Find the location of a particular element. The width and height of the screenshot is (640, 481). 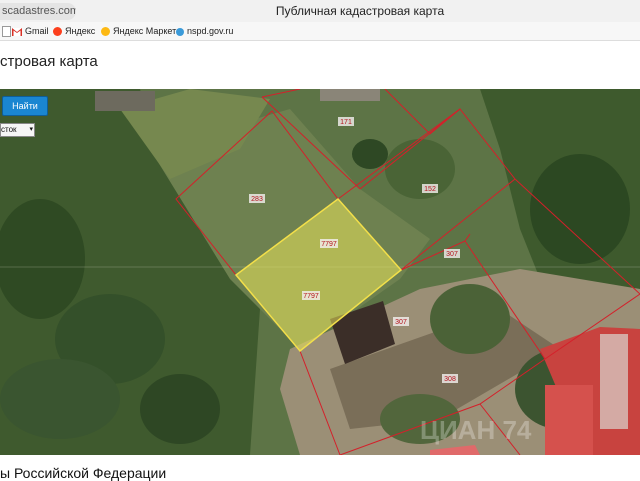

yandex-icon is located at coordinates (57, 32).